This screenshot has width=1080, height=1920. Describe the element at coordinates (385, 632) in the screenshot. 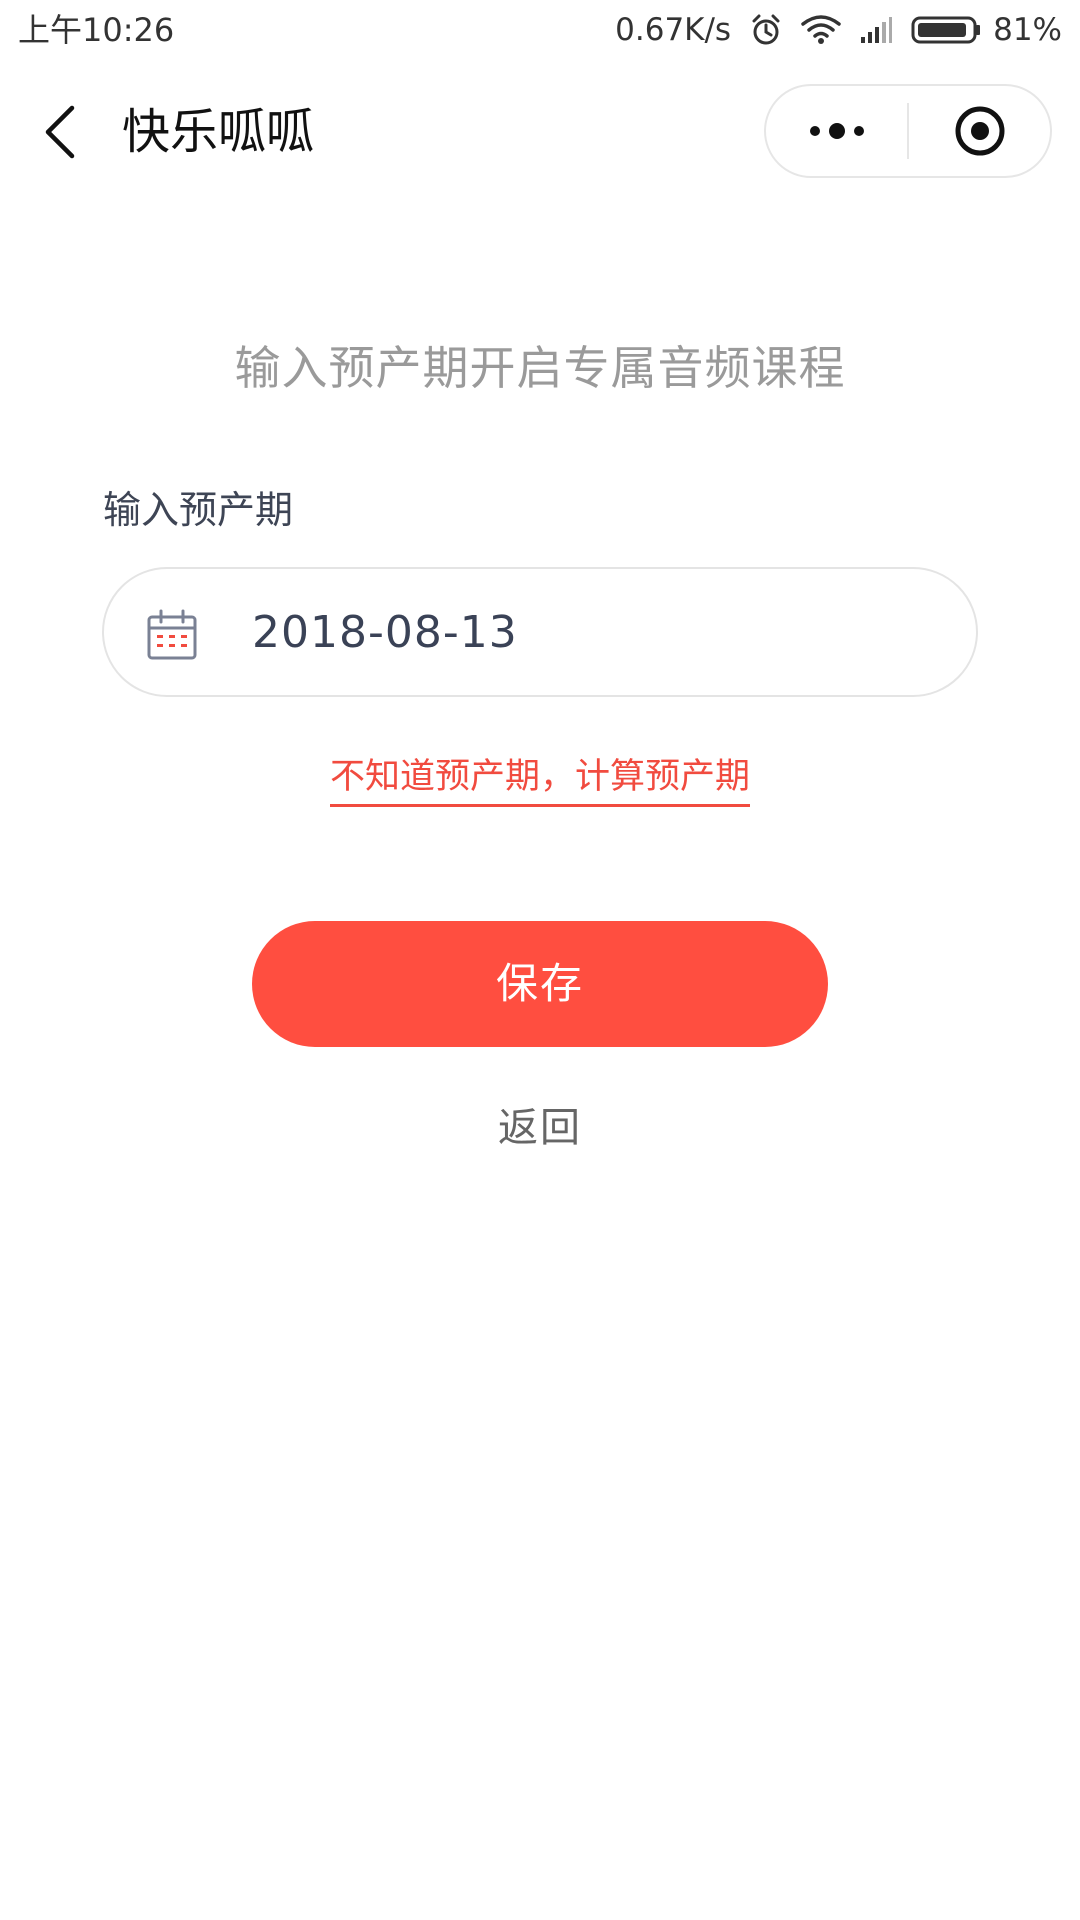

I see `due-date-value: 2018-08-13` at that location.